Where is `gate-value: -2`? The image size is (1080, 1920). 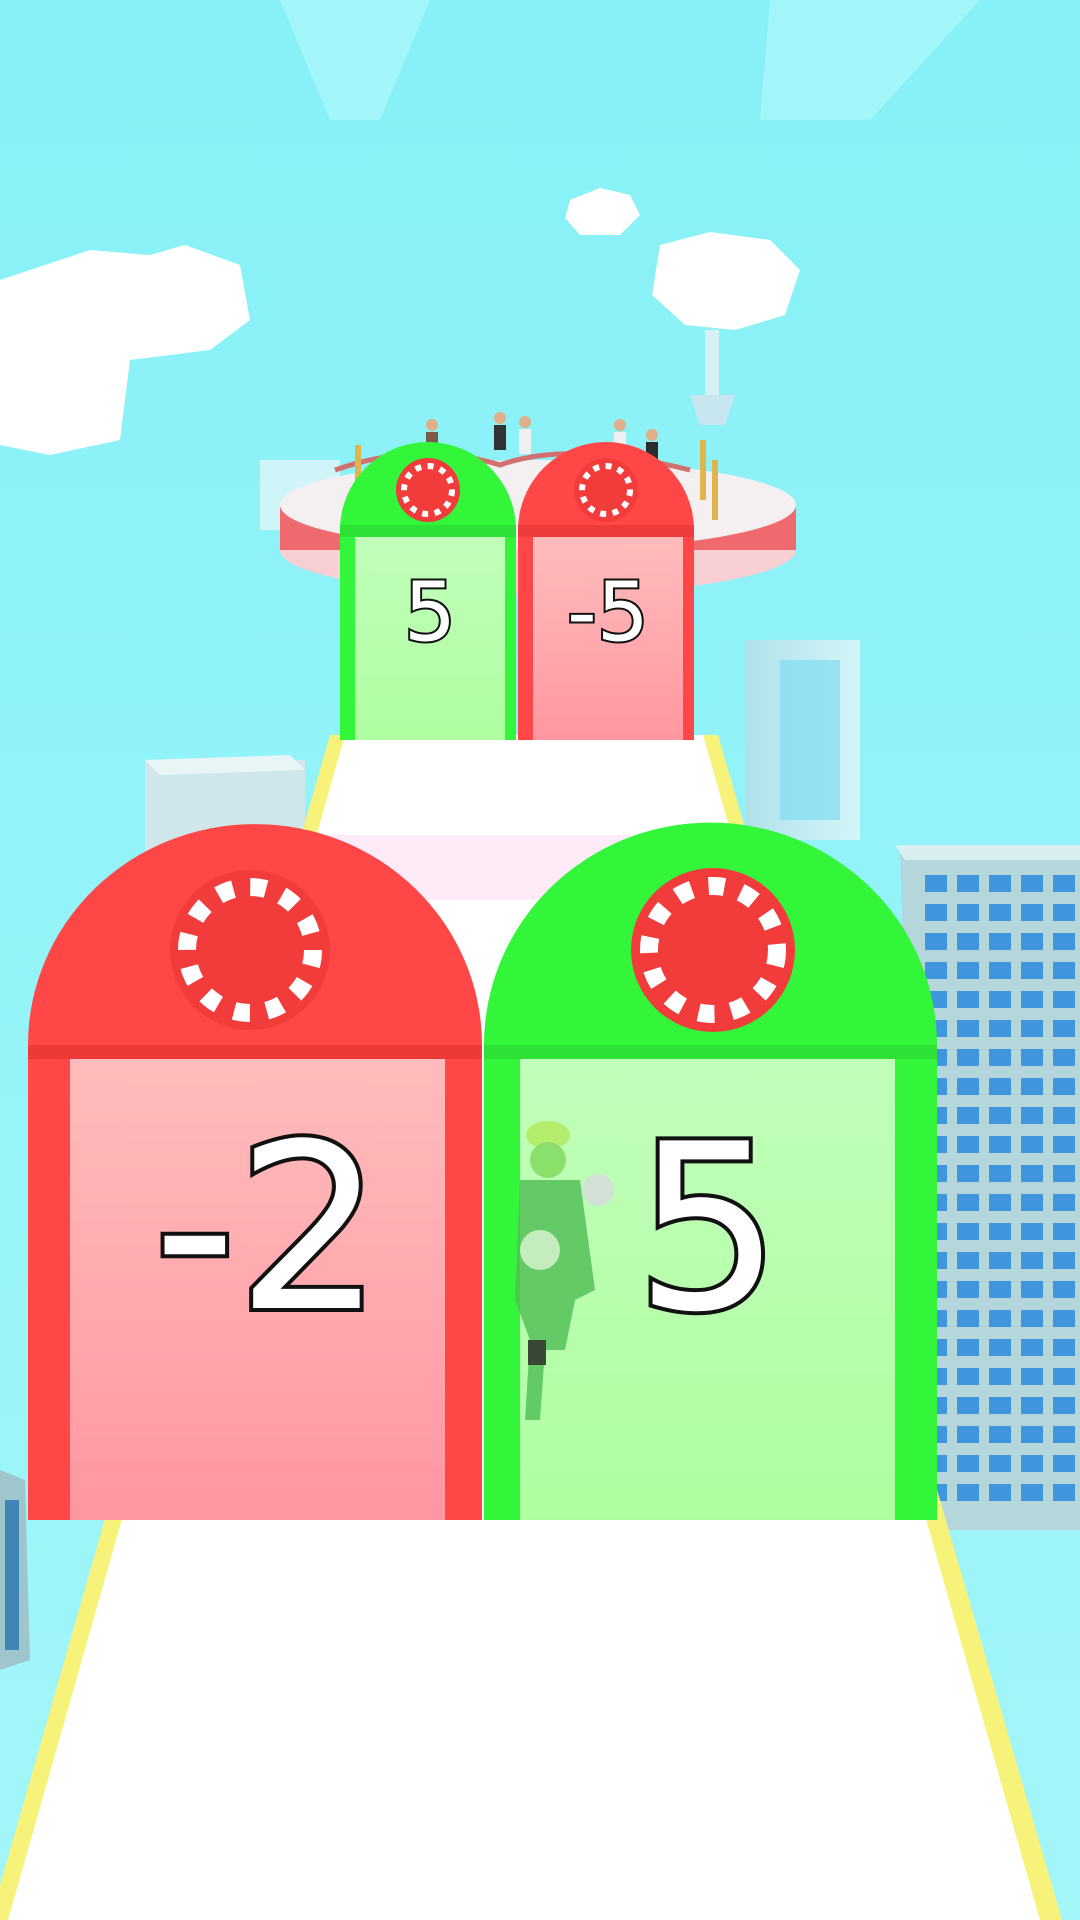
gate-value: -2 is located at coordinates (267, 1229).